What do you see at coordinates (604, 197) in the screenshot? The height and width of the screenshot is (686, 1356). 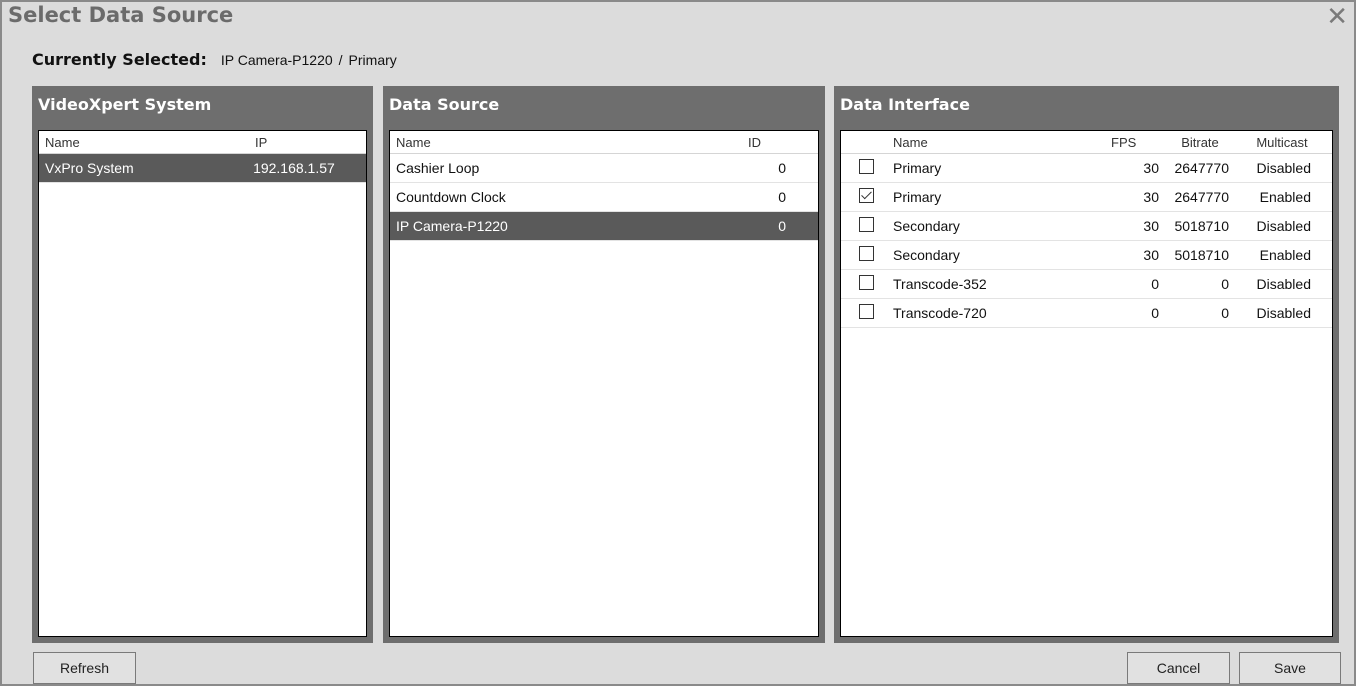 I see `data-source-row: Countdown Clock 0` at bounding box center [604, 197].